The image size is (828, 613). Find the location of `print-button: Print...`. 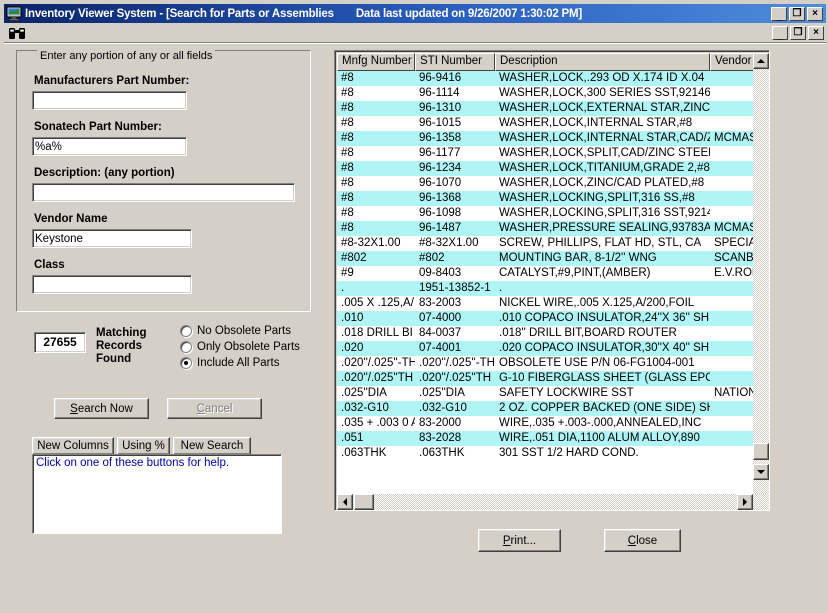

print-button: Print... is located at coordinates (519, 540).